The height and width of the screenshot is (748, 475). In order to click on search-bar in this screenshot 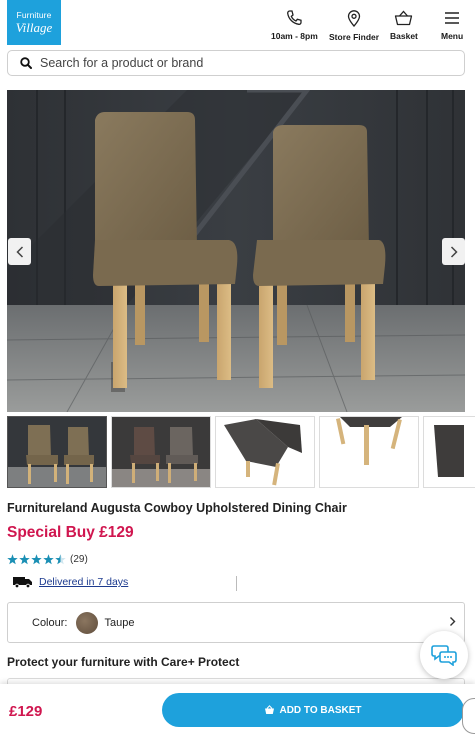, I will do `click(236, 63)`.